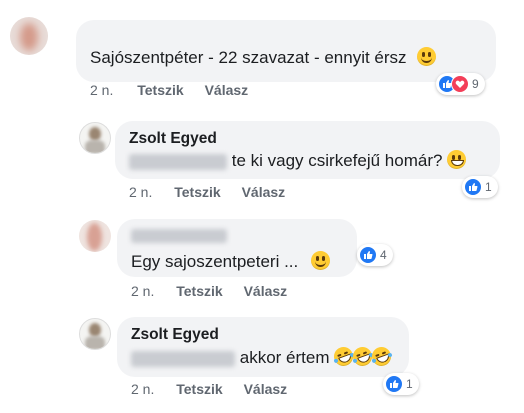  Describe the element at coordinates (179, 236) in the screenshot. I see `author-name-redacted` at that location.